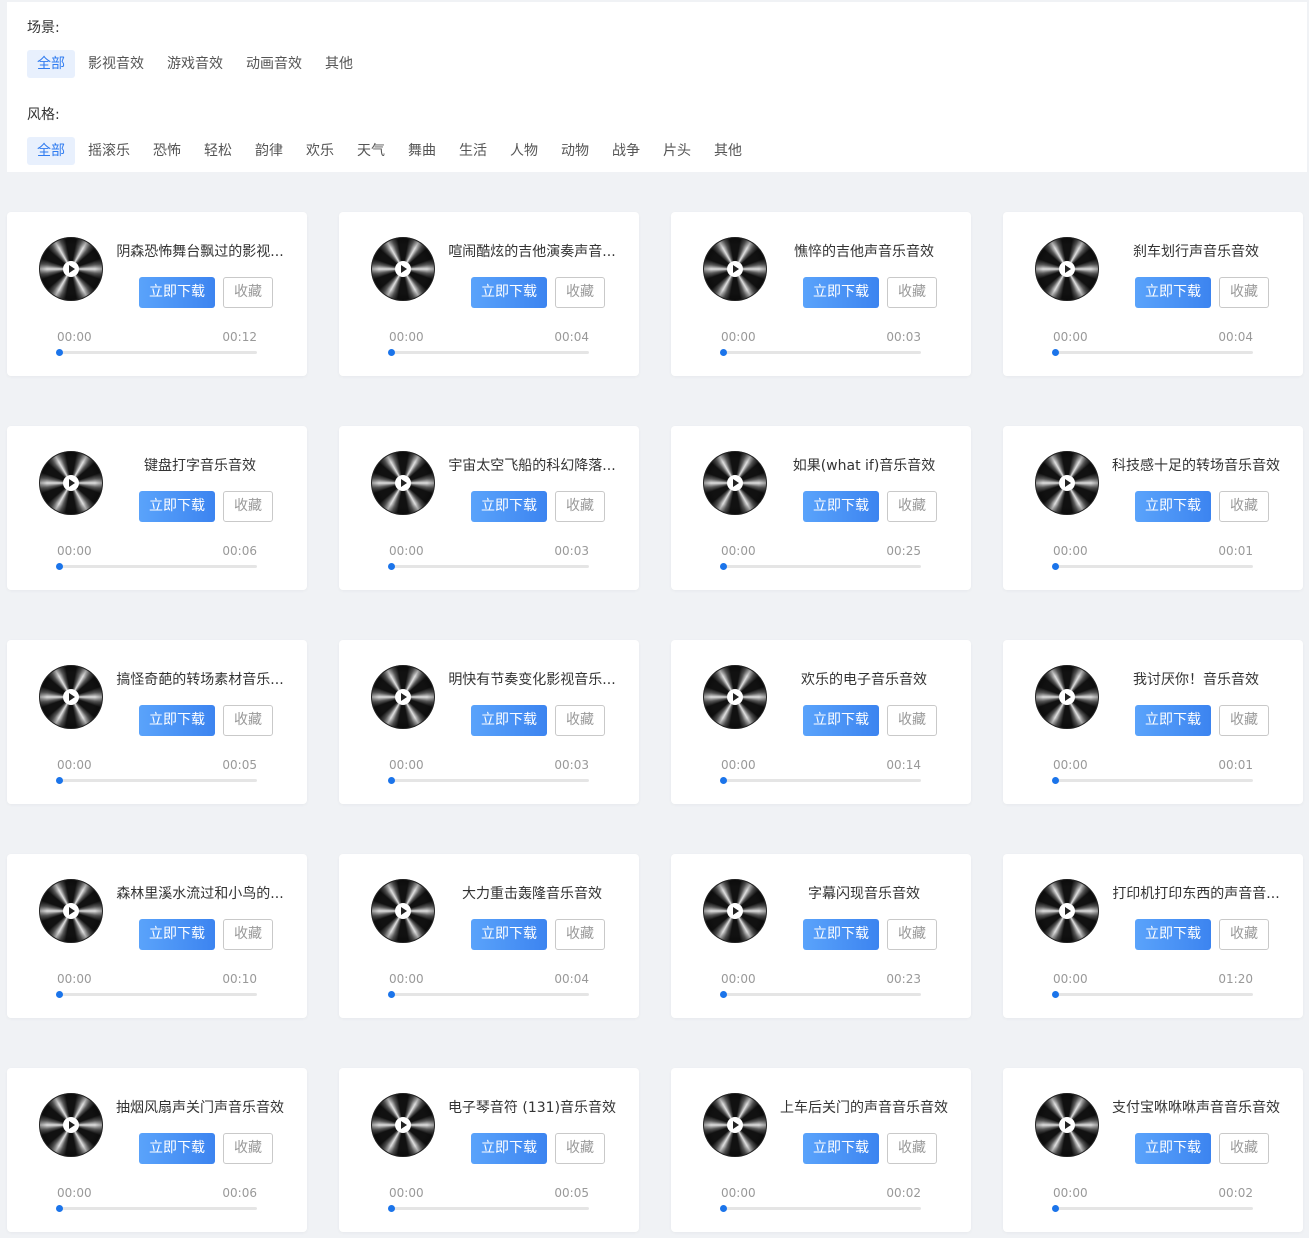 The width and height of the screenshot is (1309, 1238). I want to click on style-option: 生活, so click(473, 151).